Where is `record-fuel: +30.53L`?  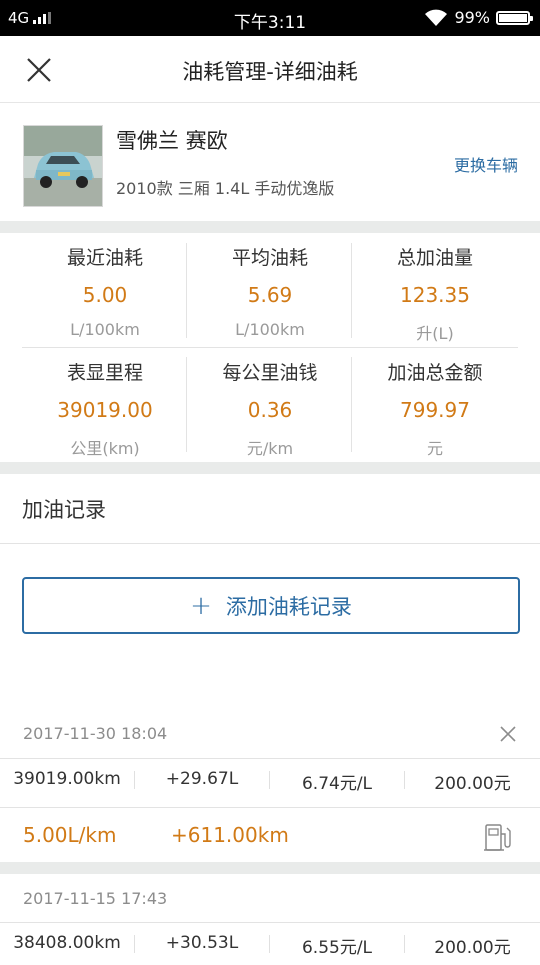
record-fuel: +30.53L is located at coordinates (202, 943).